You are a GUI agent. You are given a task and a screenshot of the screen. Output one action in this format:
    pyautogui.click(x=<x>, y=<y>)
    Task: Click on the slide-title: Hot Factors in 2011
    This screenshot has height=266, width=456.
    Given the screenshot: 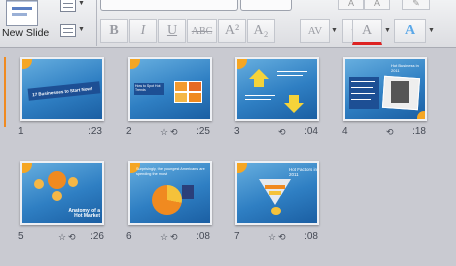 What is the action you would take?
    pyautogui.click(x=303, y=172)
    